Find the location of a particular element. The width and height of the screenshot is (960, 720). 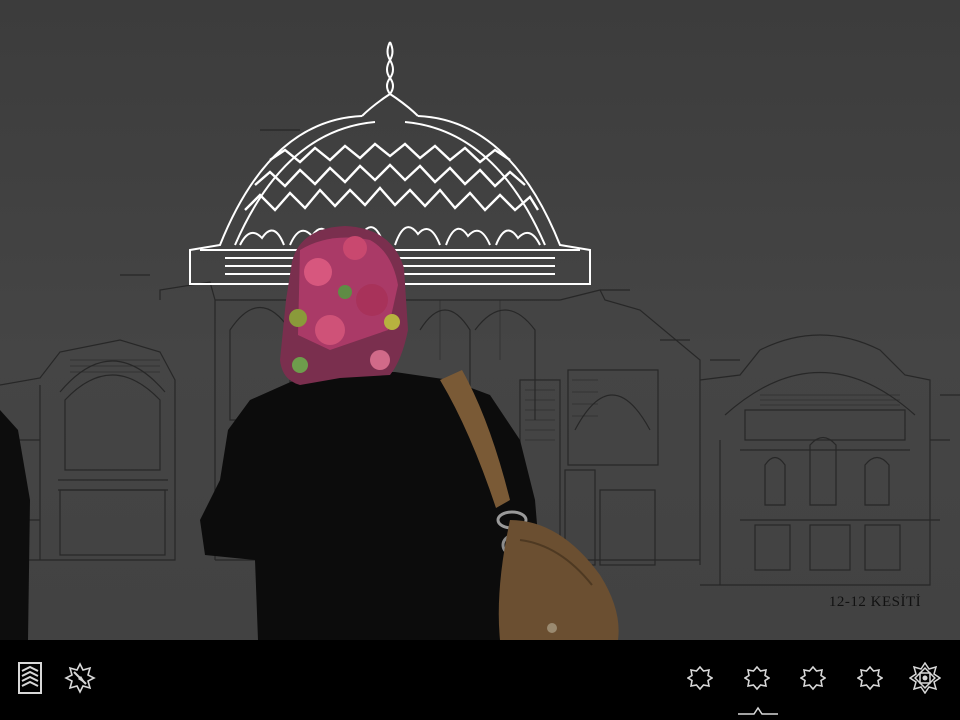

active-view-indicator is located at coordinates (758, 710).